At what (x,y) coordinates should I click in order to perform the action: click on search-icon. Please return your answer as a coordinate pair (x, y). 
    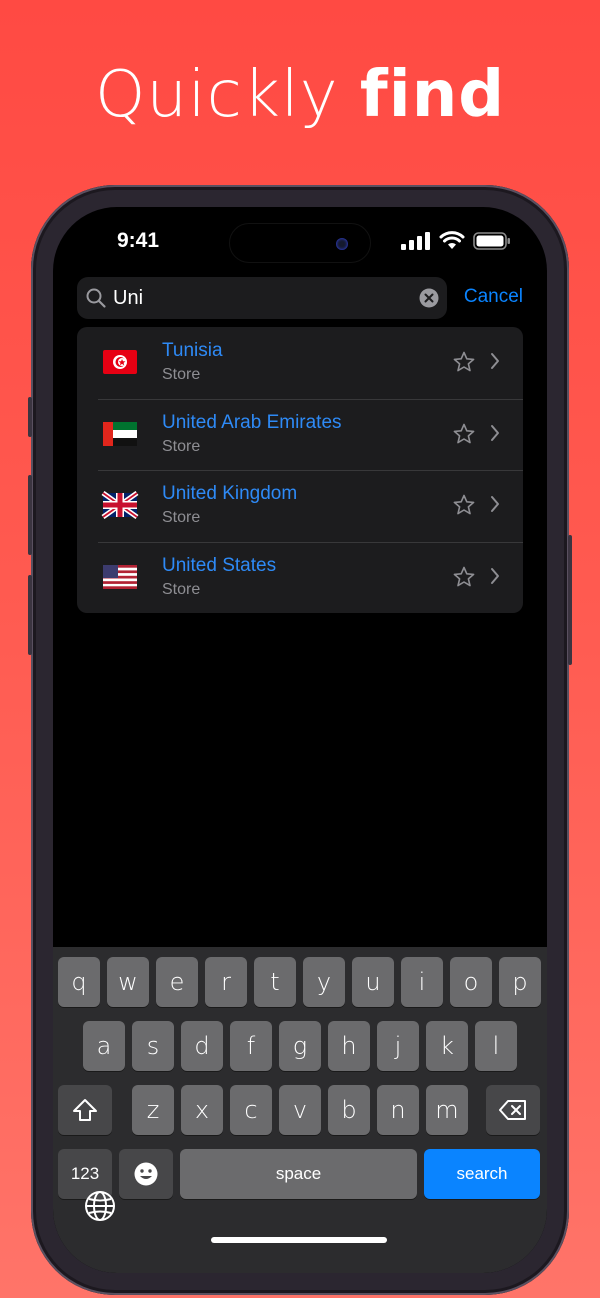
    Looking at the image, I should click on (96, 298).